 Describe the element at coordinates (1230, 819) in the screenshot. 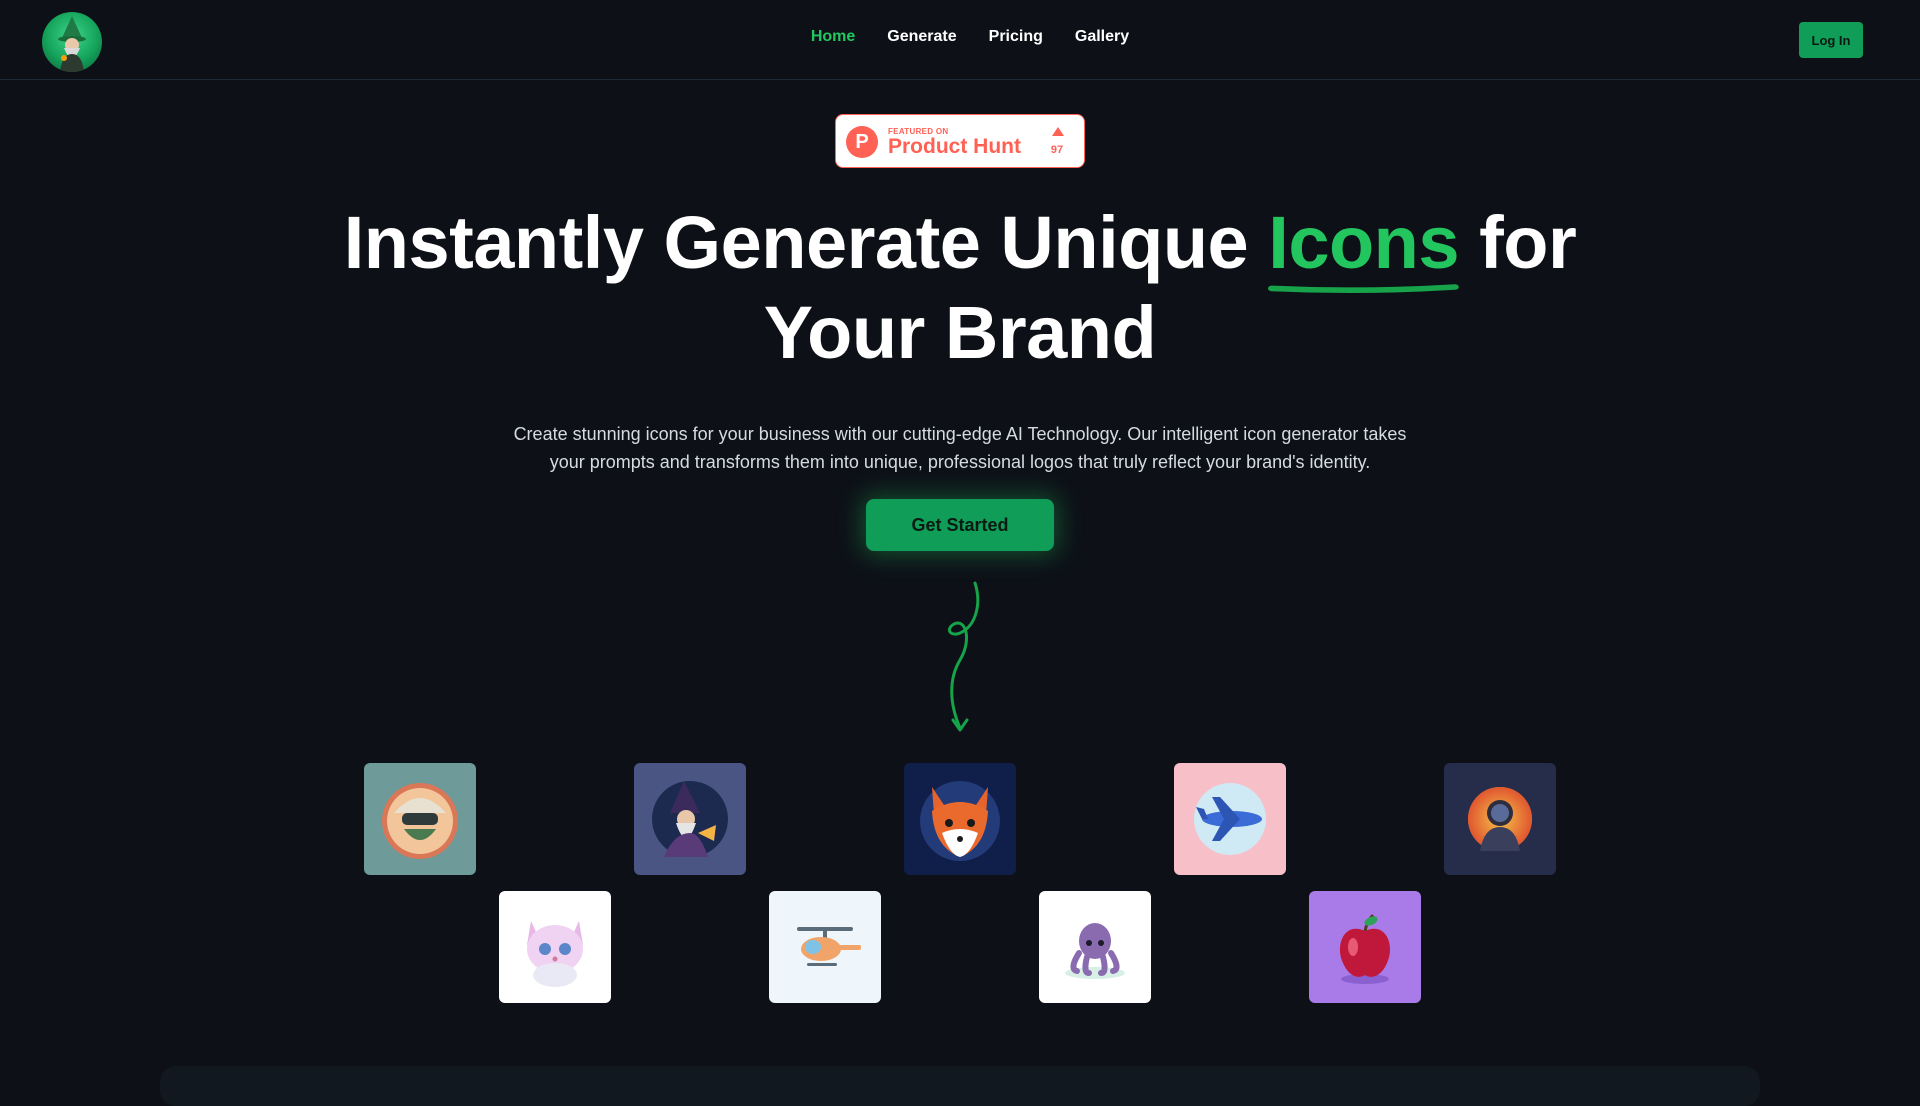

I see `airplane-icon` at that location.